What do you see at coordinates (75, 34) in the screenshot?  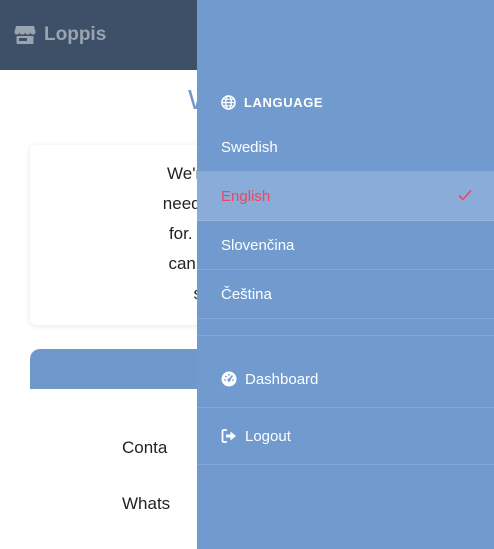 I see `brand-name: Loppis` at bounding box center [75, 34].